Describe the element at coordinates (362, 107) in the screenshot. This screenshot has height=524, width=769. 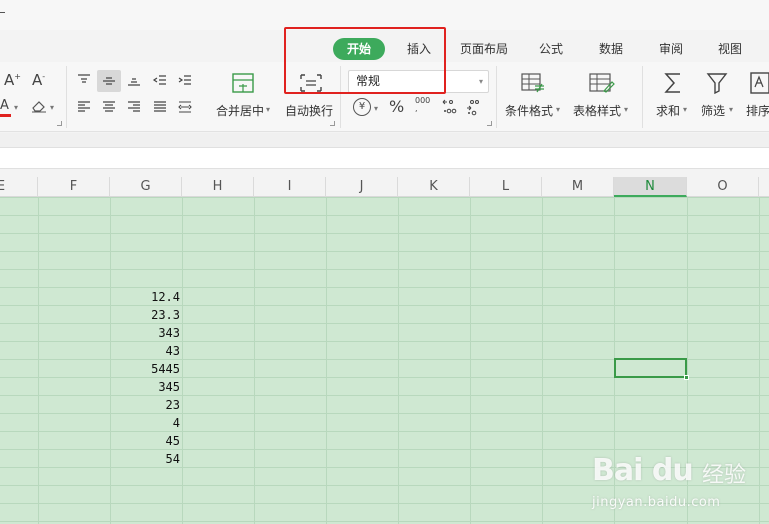
I see `currency-icon: ¥` at that location.